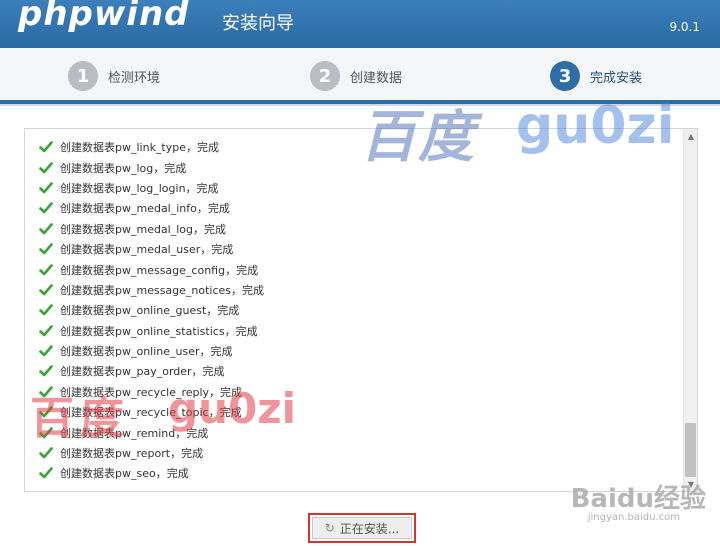 Image resolution: width=720 pixels, height=546 pixels. What do you see at coordinates (376, 78) in the screenshot?
I see `step-label: 创建数据` at bounding box center [376, 78].